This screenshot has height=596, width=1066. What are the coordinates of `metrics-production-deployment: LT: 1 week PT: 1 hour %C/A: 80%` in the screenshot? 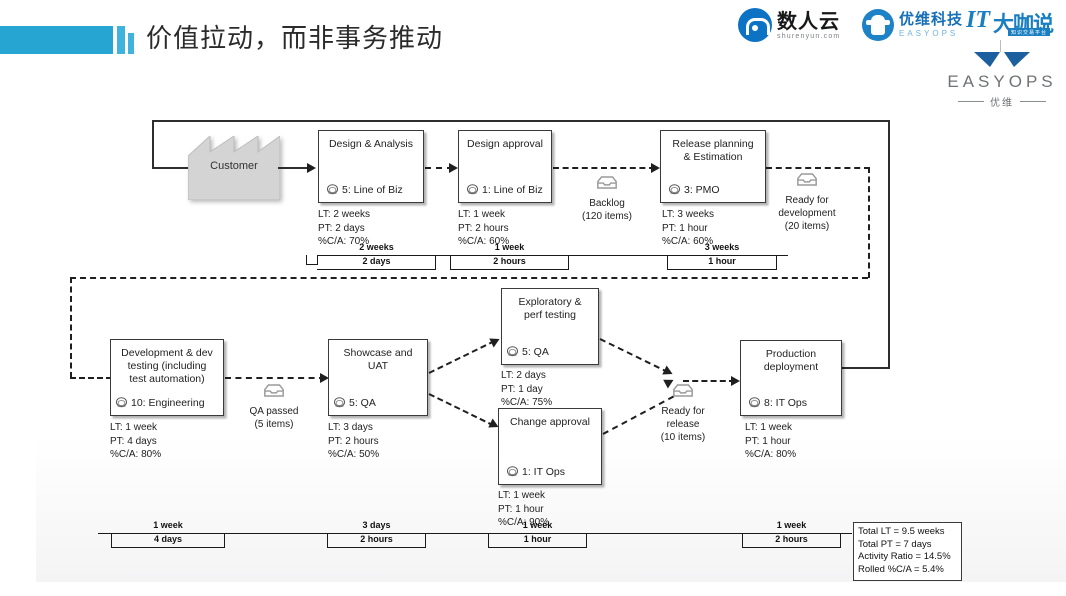 It's located at (770, 441).